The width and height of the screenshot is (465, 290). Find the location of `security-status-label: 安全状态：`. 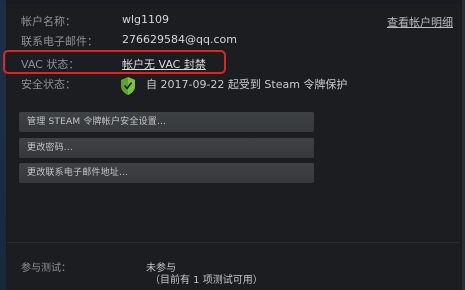

security-status-label: 安全状态： is located at coordinates (48, 84).